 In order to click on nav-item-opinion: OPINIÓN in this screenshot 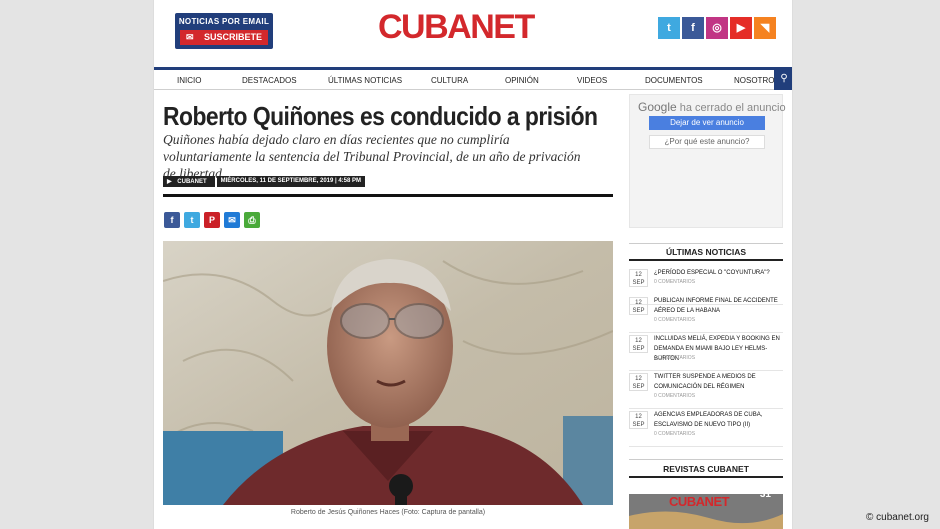, I will do `click(522, 80)`.